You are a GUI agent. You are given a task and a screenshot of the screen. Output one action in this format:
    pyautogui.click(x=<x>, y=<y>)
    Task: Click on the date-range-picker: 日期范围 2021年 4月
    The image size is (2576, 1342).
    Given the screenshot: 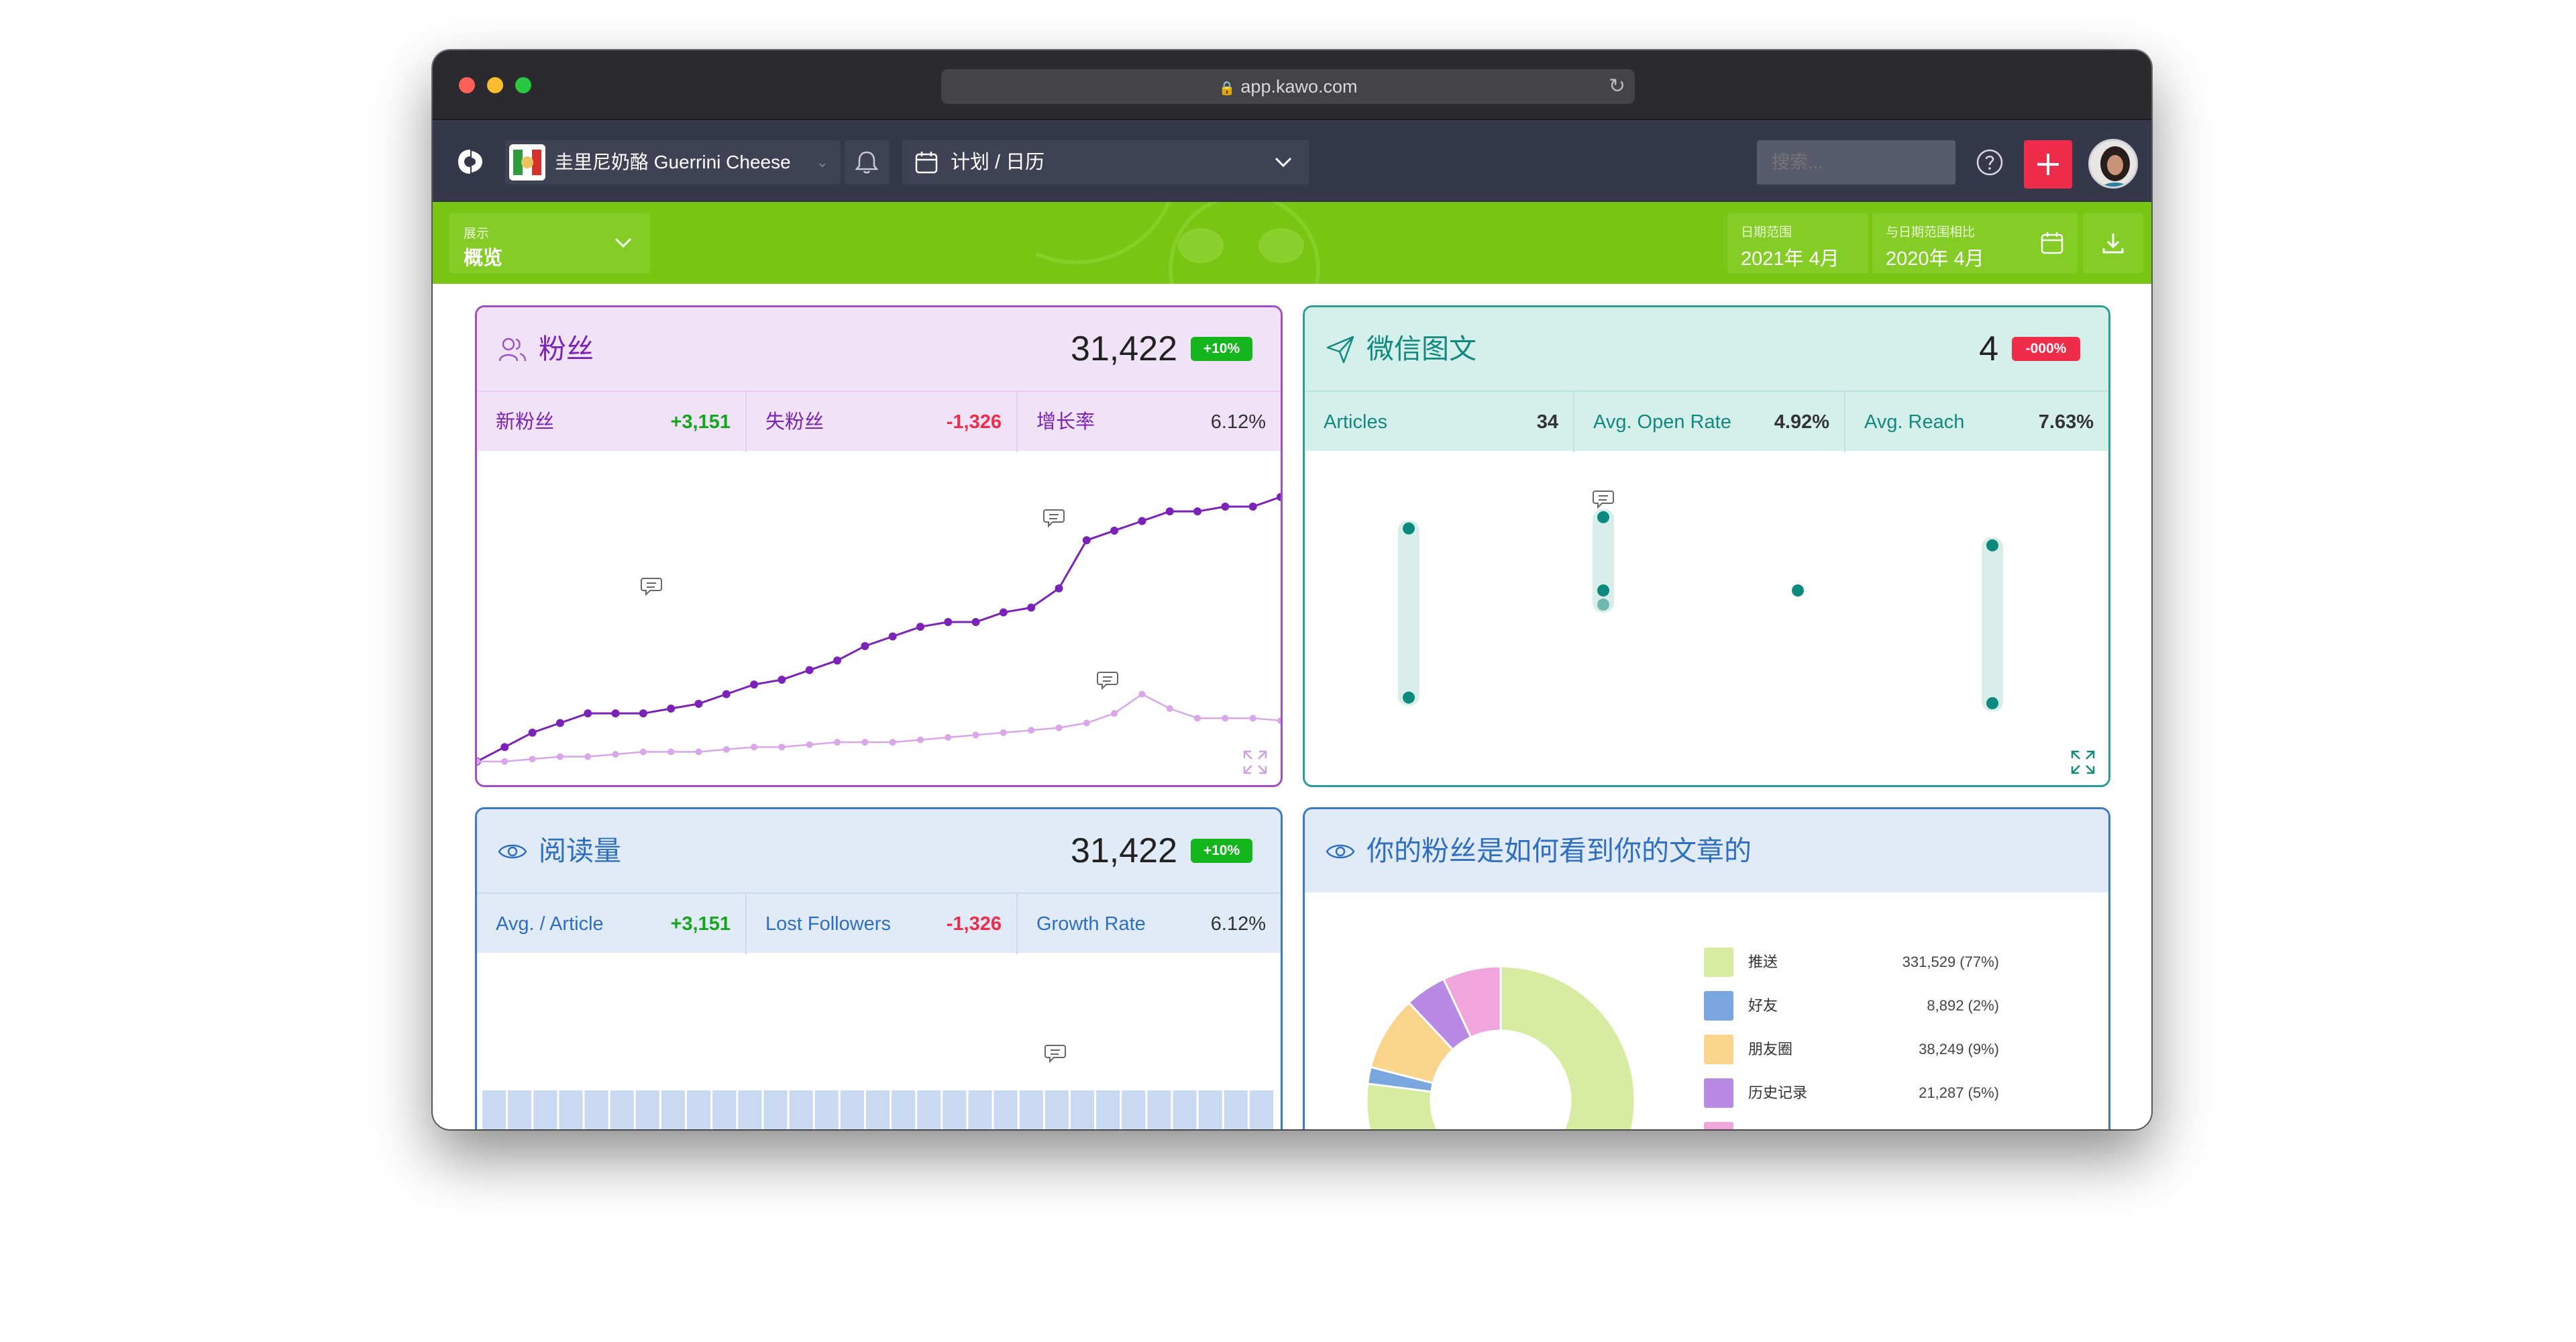 What is the action you would take?
    pyautogui.click(x=1797, y=243)
    